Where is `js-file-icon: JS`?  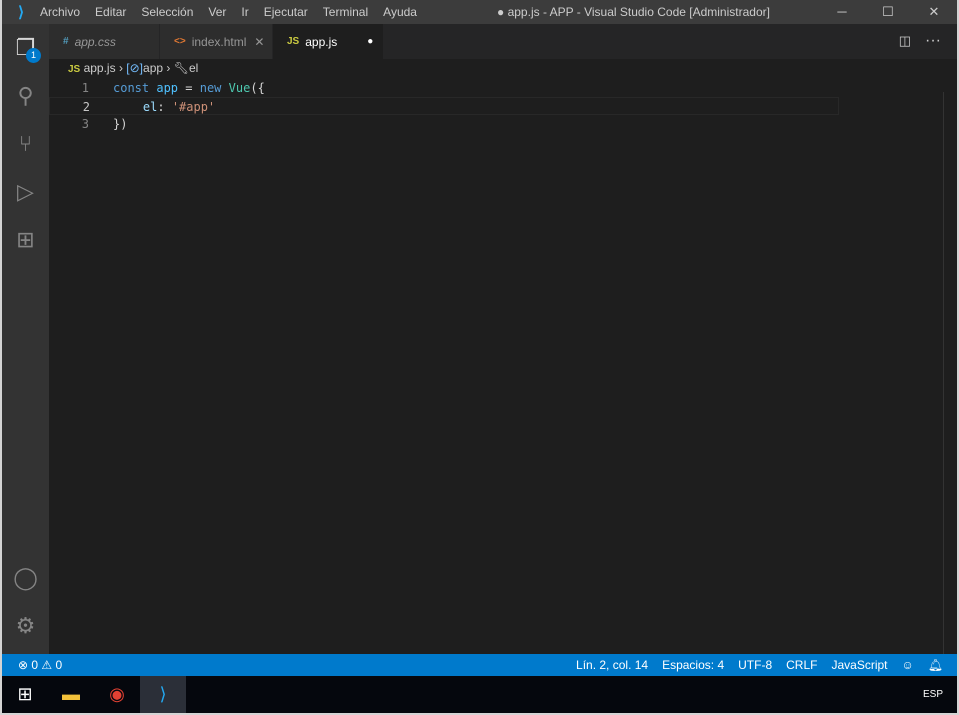 js-file-icon: JS is located at coordinates (293, 41).